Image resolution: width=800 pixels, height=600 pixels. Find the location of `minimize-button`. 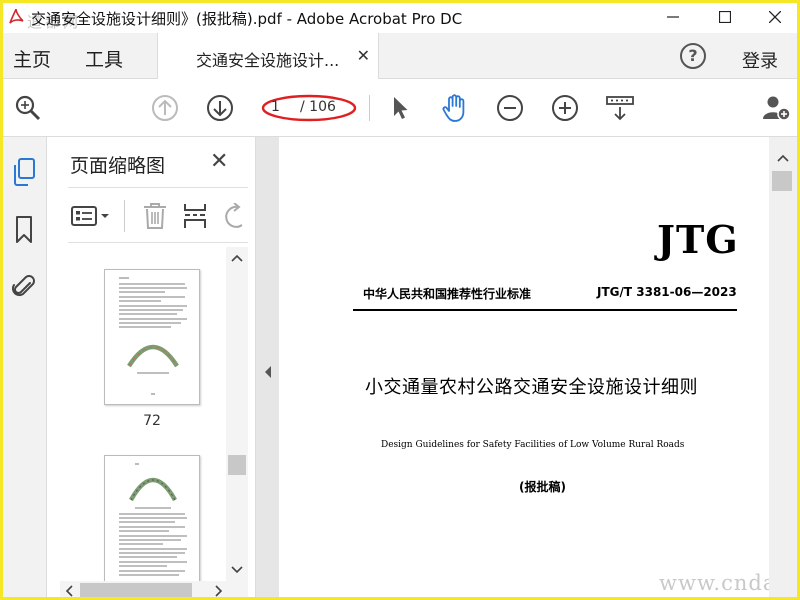

minimize-button is located at coordinates (673, 17).